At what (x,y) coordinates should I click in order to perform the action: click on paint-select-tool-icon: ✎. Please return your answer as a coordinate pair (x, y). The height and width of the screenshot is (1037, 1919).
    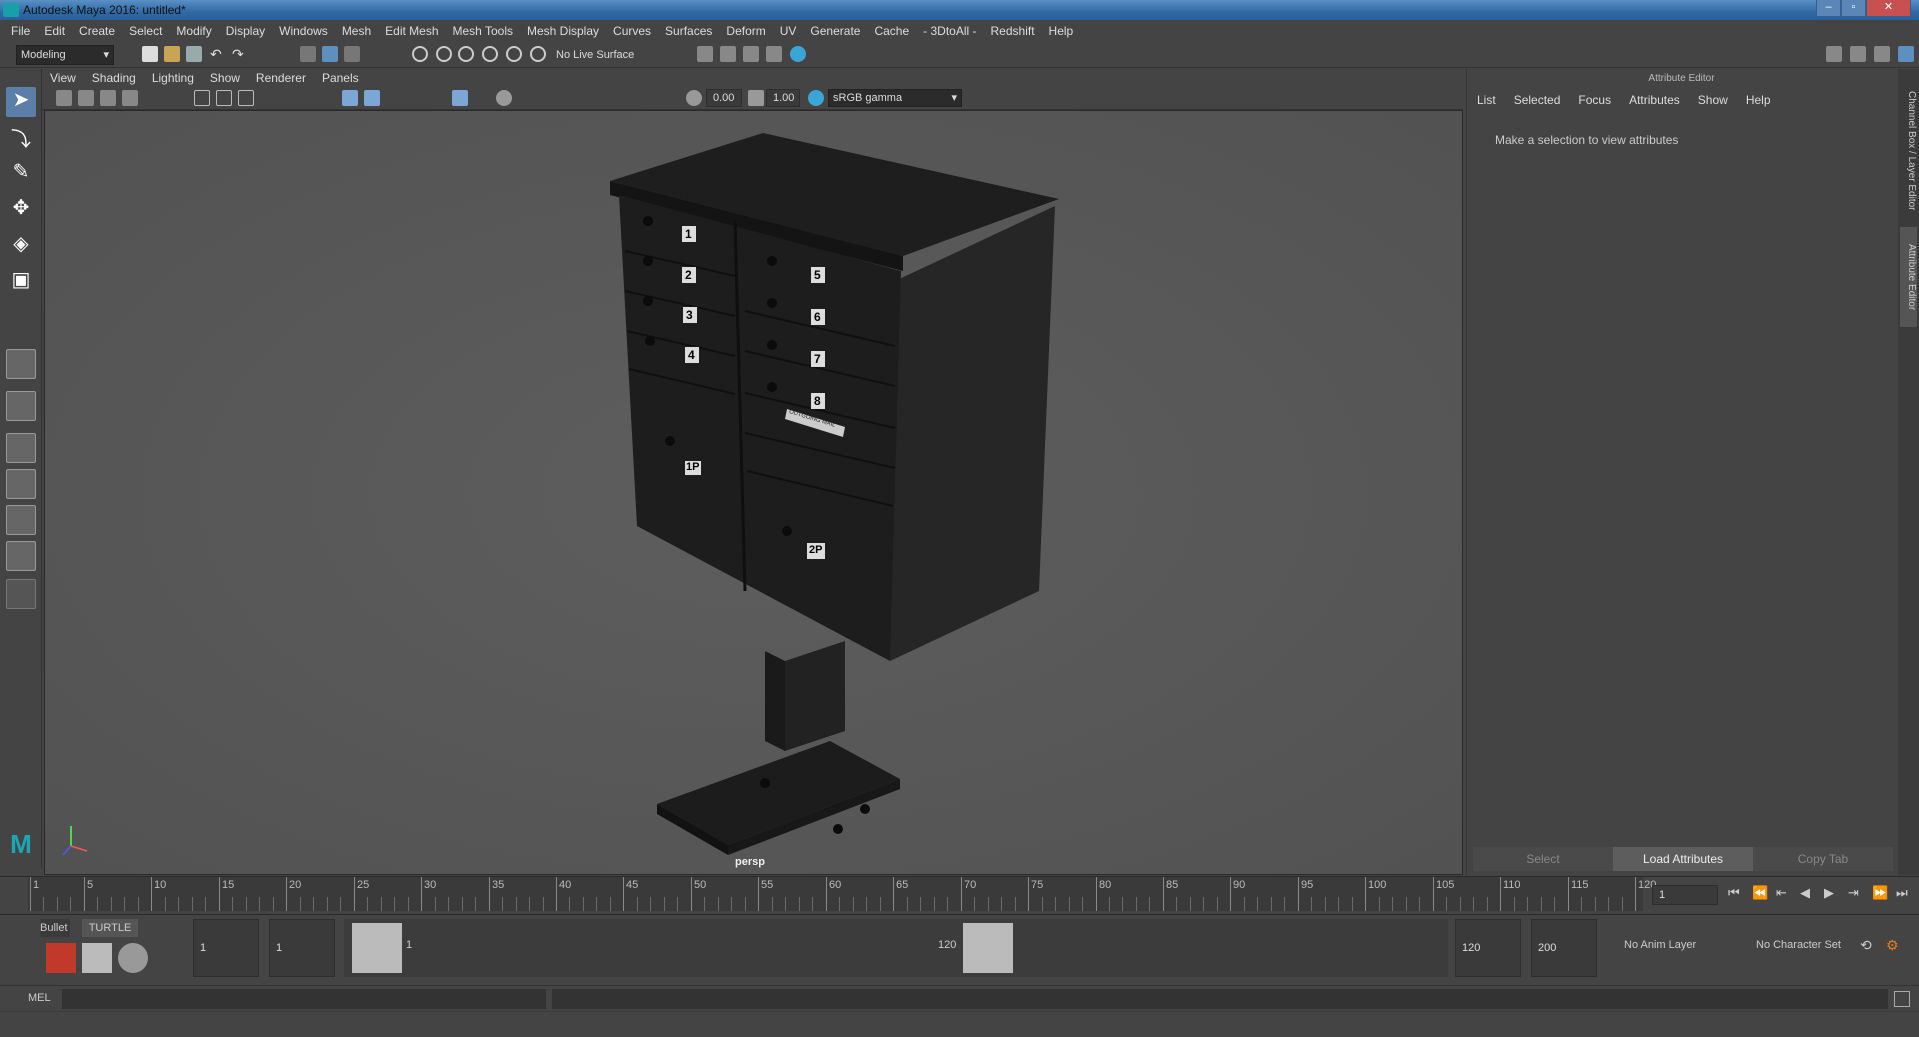
    Looking at the image, I should click on (21, 174).